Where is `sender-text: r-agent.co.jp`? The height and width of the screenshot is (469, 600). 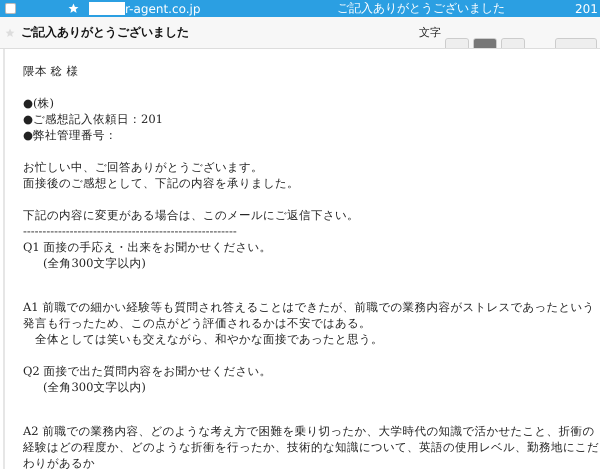 sender-text: r-agent.co.jp is located at coordinates (162, 9).